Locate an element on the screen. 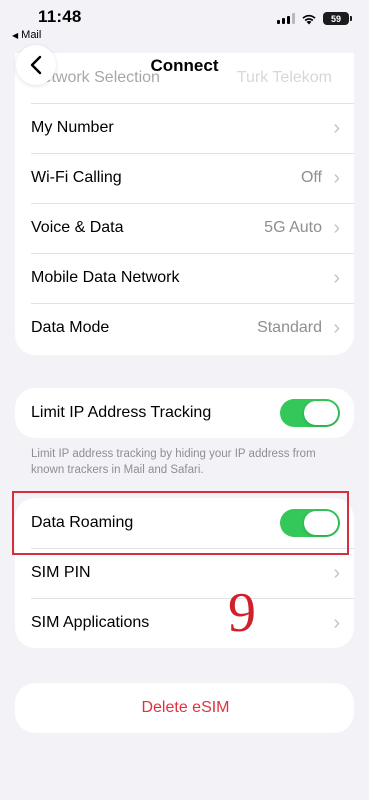  delete-esim-group: Delete eSIM is located at coordinates (184, 708).